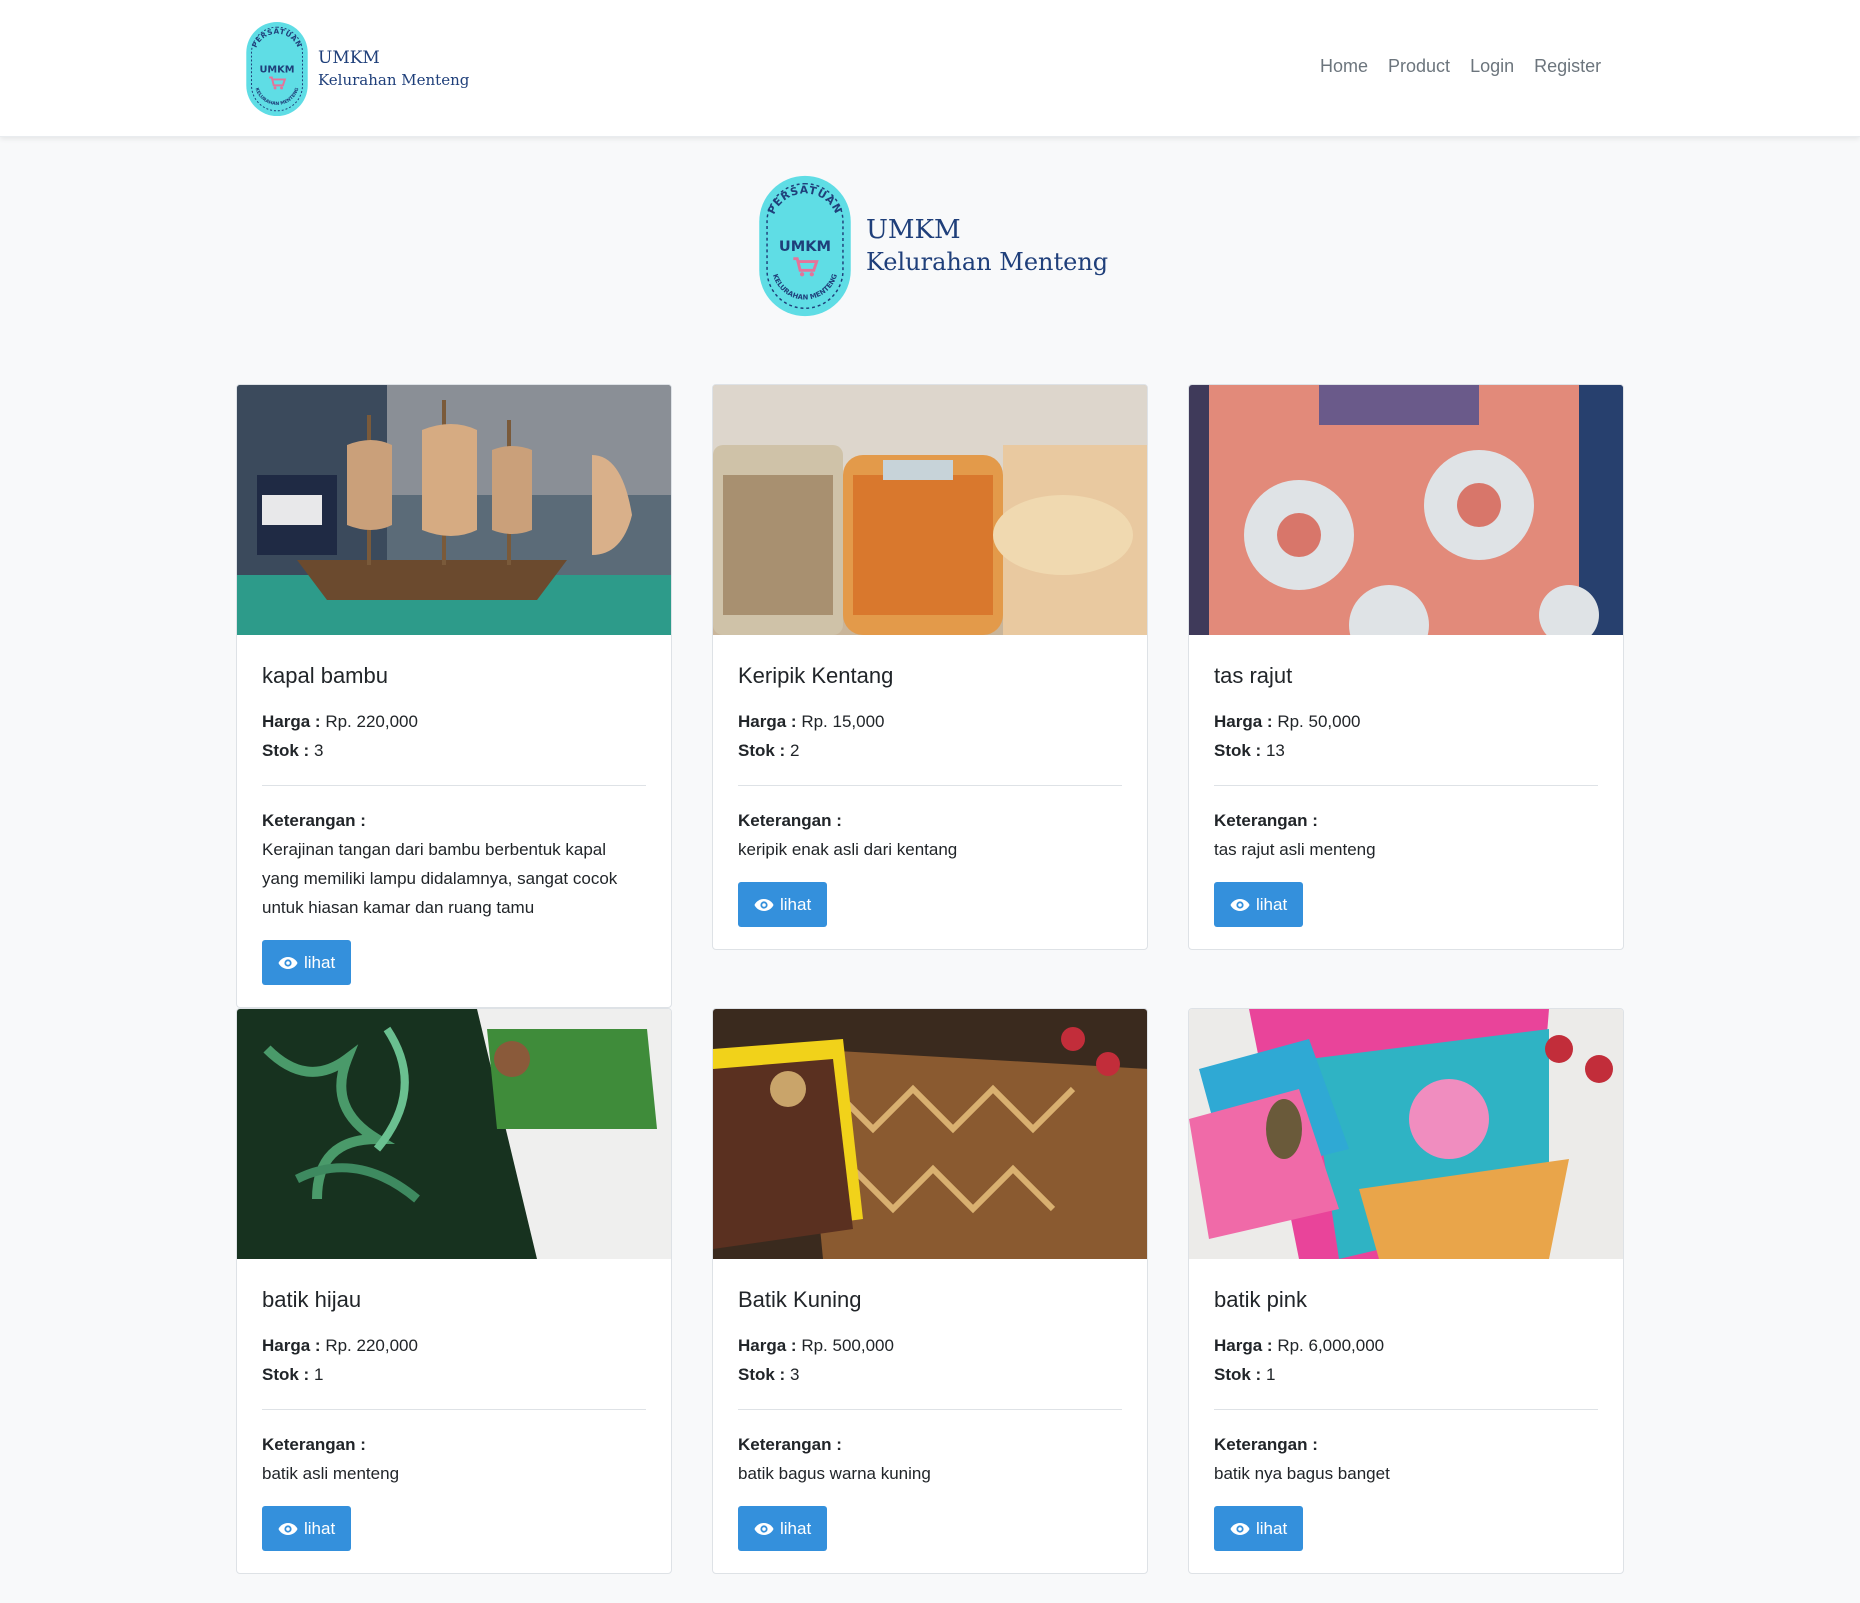 The width and height of the screenshot is (1860, 1603). What do you see at coordinates (794, 750) in the screenshot?
I see `product-stock: 2` at bounding box center [794, 750].